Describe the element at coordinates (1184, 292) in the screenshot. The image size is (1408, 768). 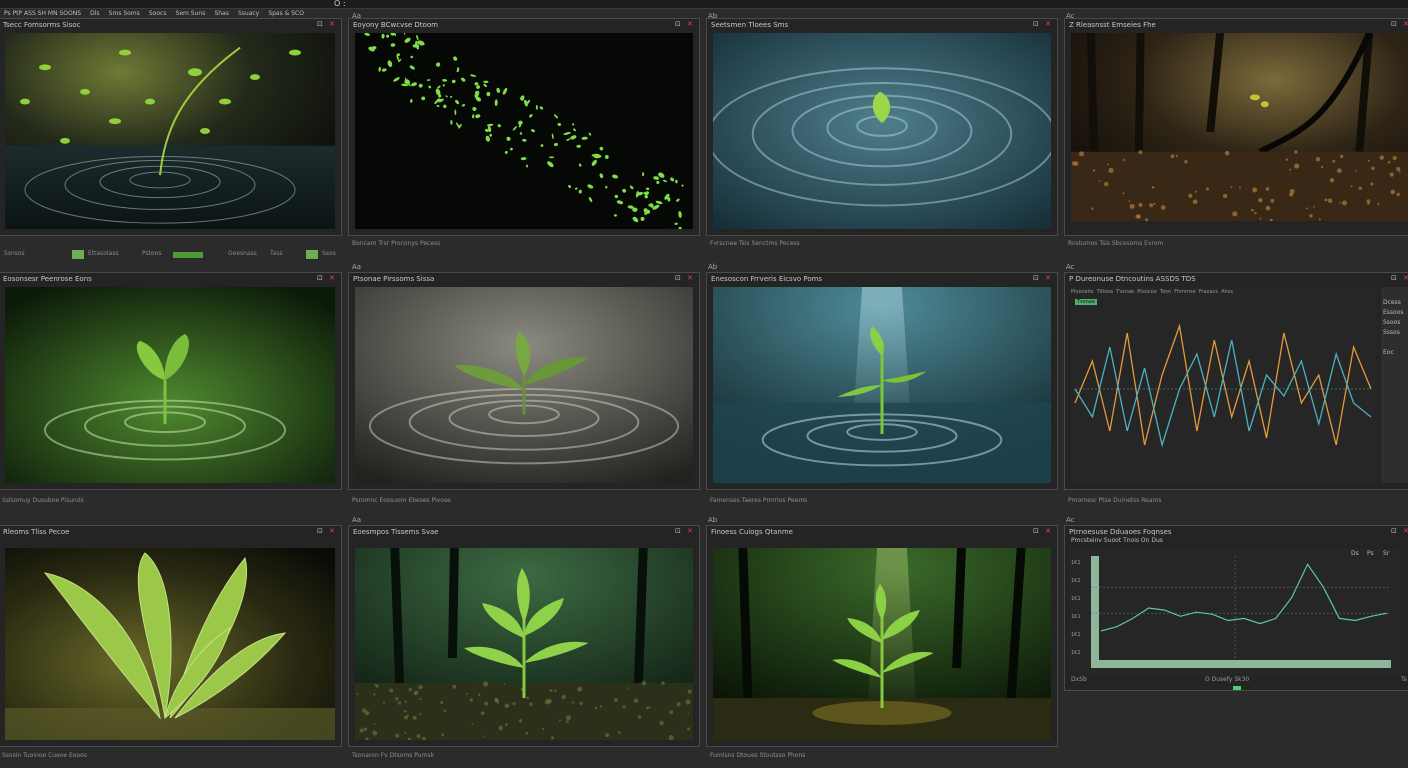
I see `chart-tool: Fhmmse` at that location.